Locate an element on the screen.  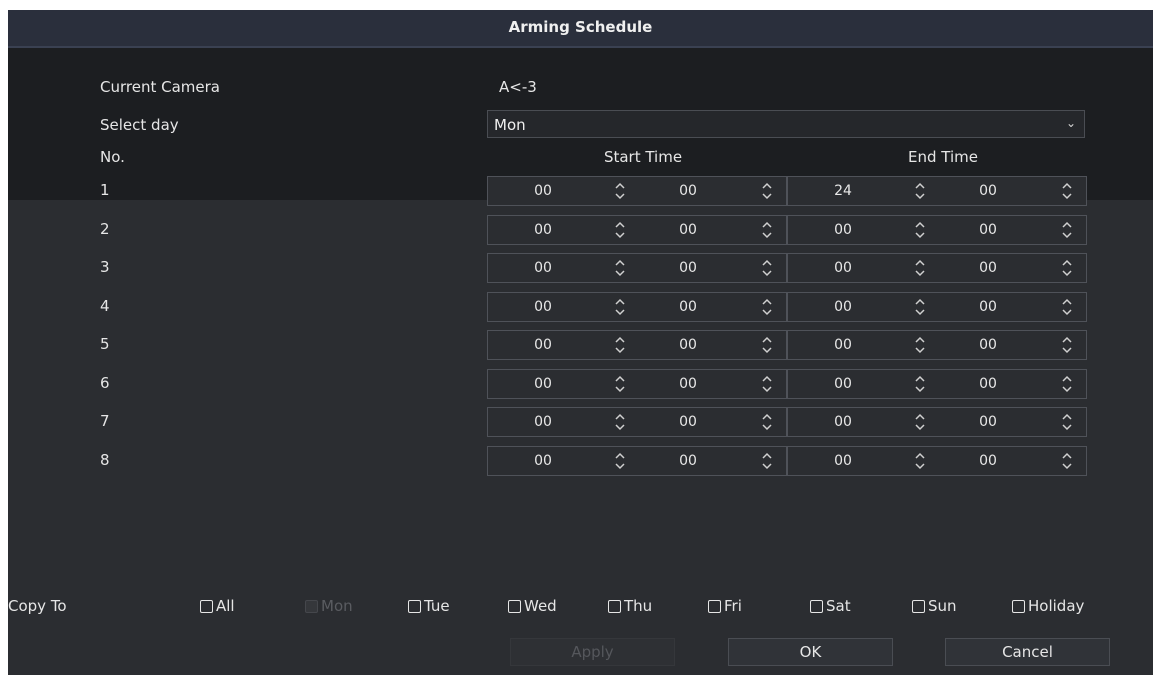
cancel-button: Cancel is located at coordinates (1027, 652).